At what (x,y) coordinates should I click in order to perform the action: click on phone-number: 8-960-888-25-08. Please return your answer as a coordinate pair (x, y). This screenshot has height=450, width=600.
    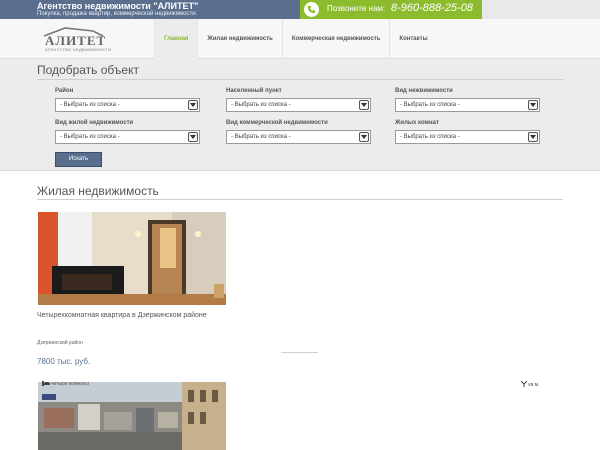
    Looking at the image, I should click on (432, 8).